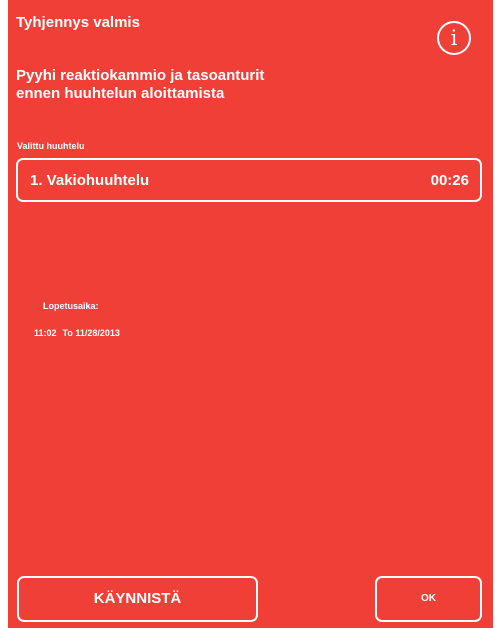 The width and height of the screenshot is (501, 628). I want to click on end-time-value: 11:02 To 11/28/2013, so click(77, 333).